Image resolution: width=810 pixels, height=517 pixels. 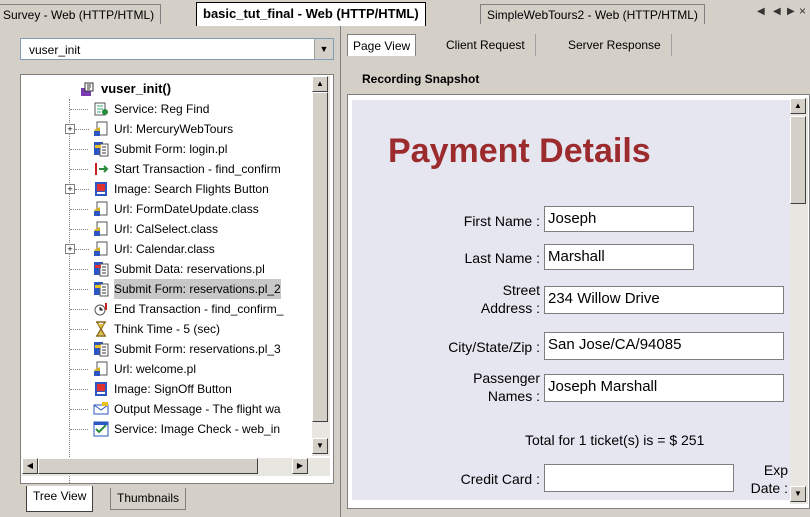 I want to click on tree-item-label: Submit Form: reservations.pl_2, so click(x=197, y=289).